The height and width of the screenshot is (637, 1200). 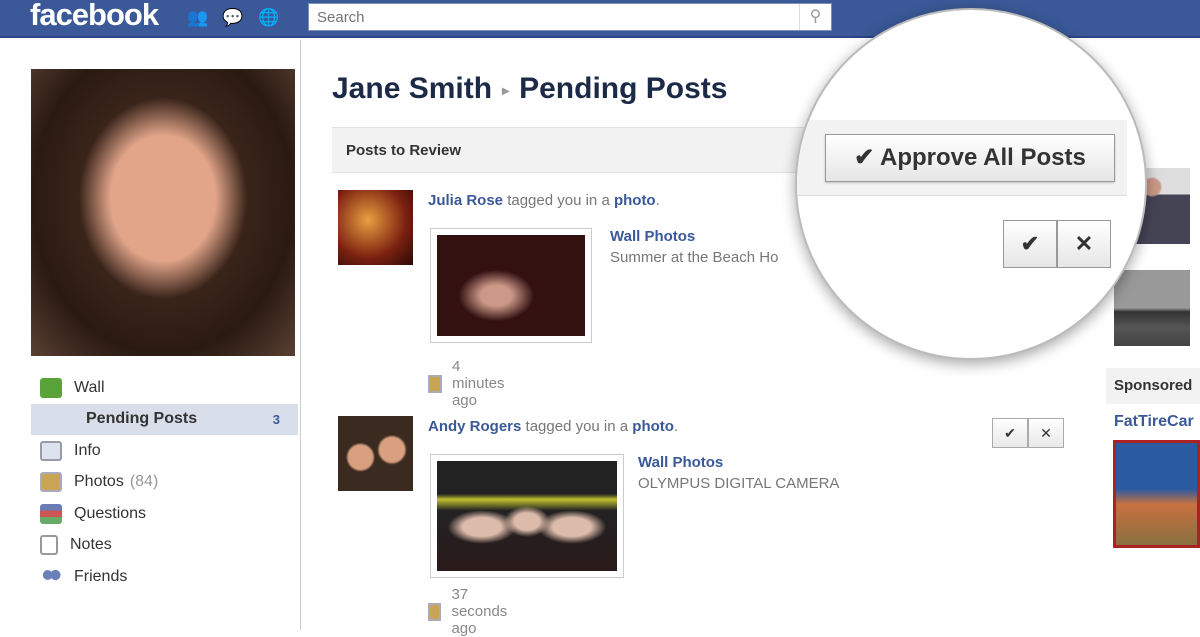 I want to click on post-time: 37 seconds ago, so click(x=471, y=611).